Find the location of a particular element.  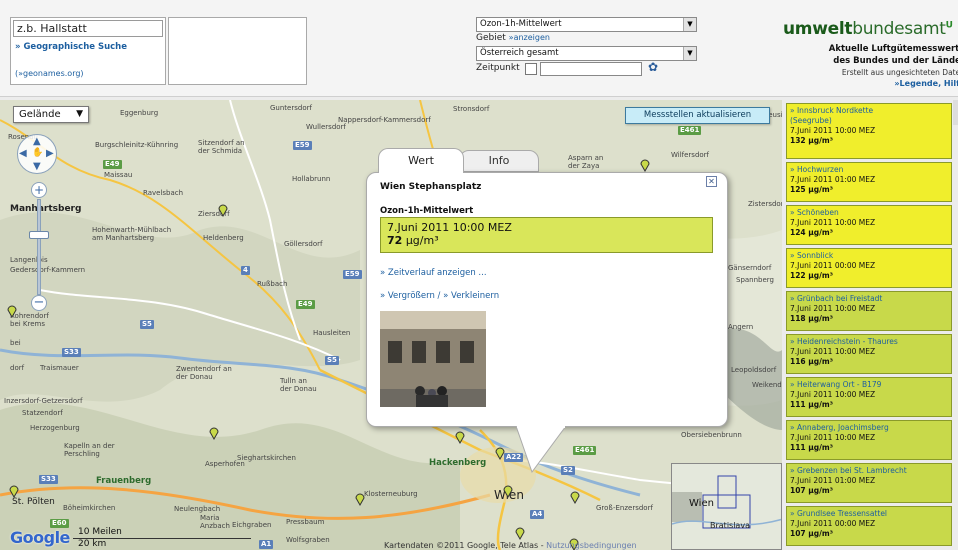

zeitpunkt-label: Zeitpunkt is located at coordinates (498, 68).